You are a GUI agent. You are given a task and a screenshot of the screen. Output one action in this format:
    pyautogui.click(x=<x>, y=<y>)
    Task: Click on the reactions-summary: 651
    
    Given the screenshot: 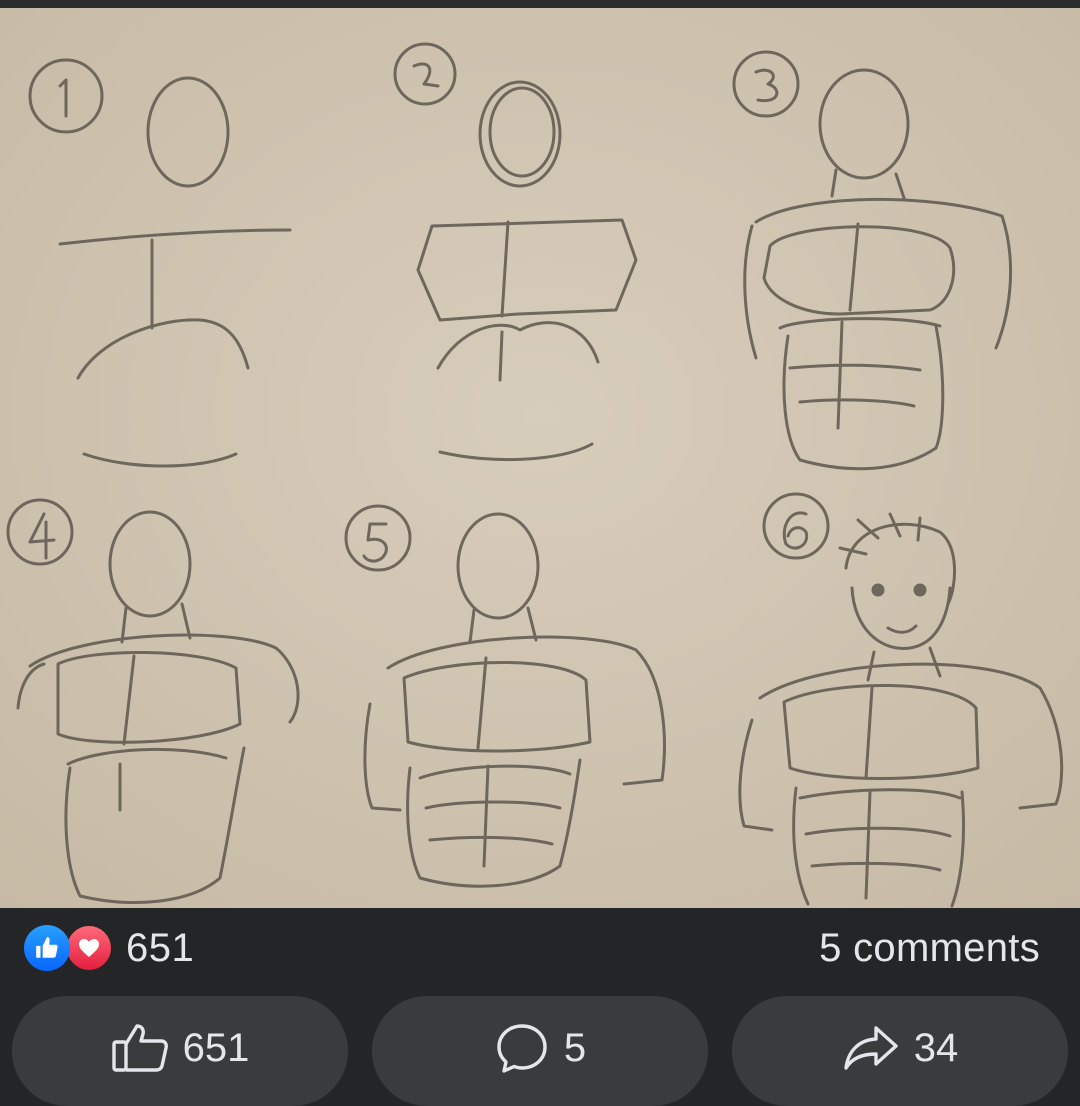 What is the action you would take?
    pyautogui.click(x=109, y=948)
    